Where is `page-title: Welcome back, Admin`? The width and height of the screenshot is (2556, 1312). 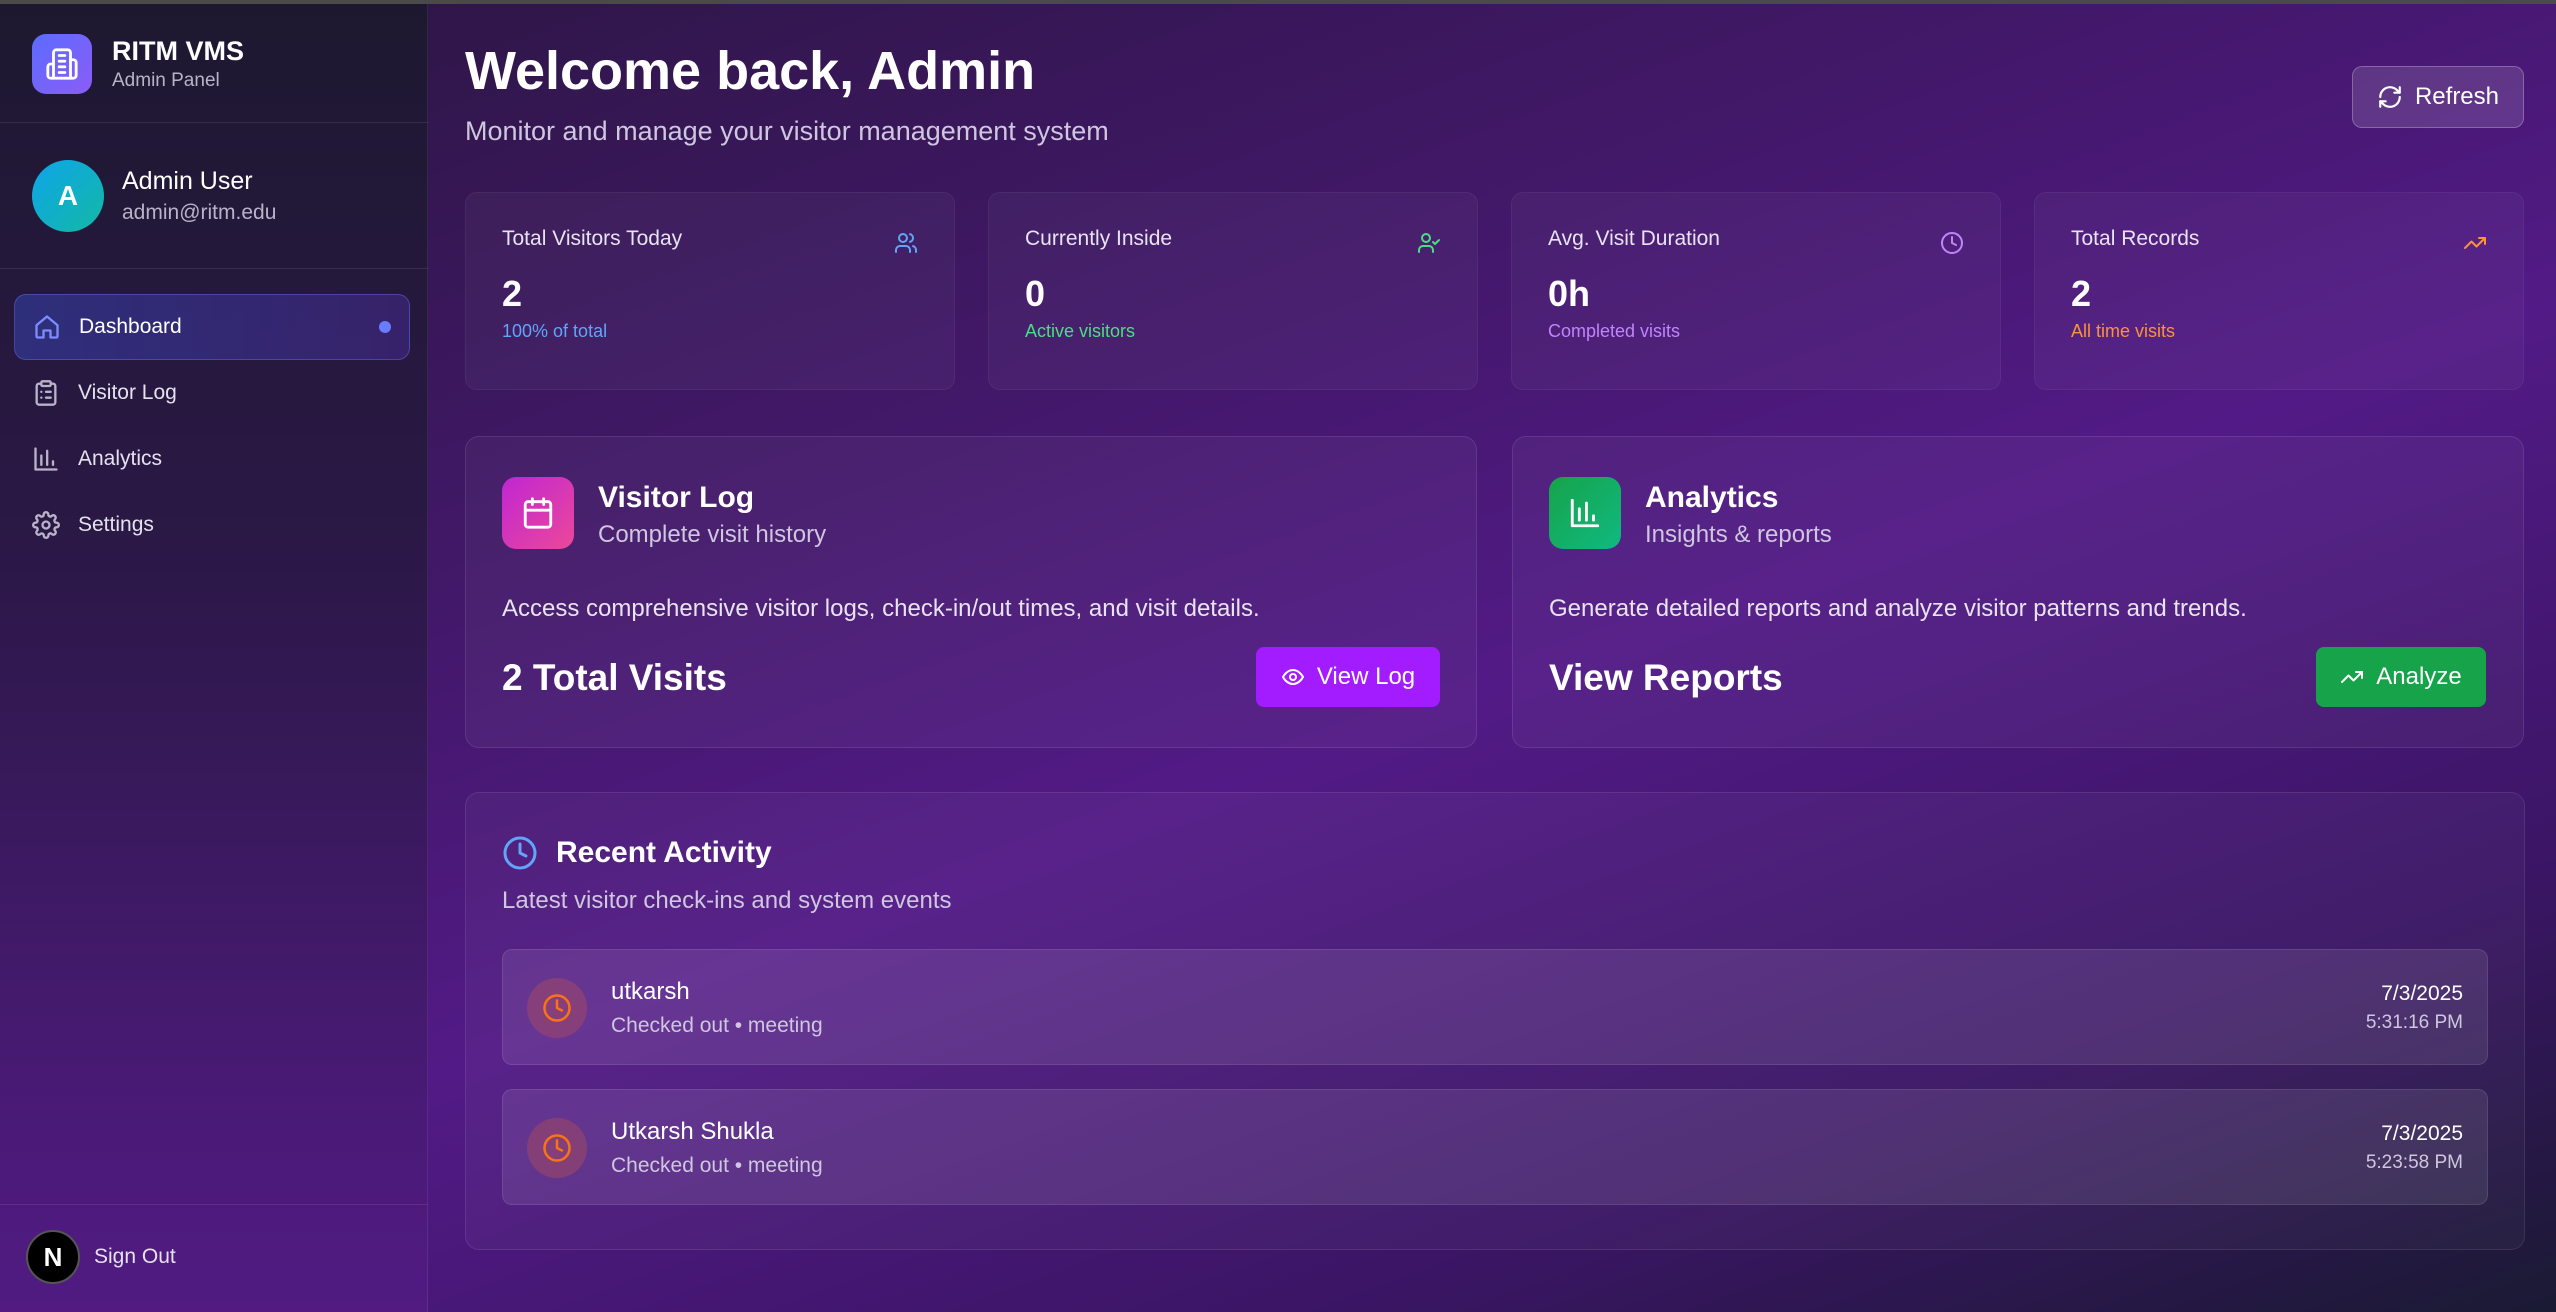
page-title: Welcome back, Admin is located at coordinates (750, 71).